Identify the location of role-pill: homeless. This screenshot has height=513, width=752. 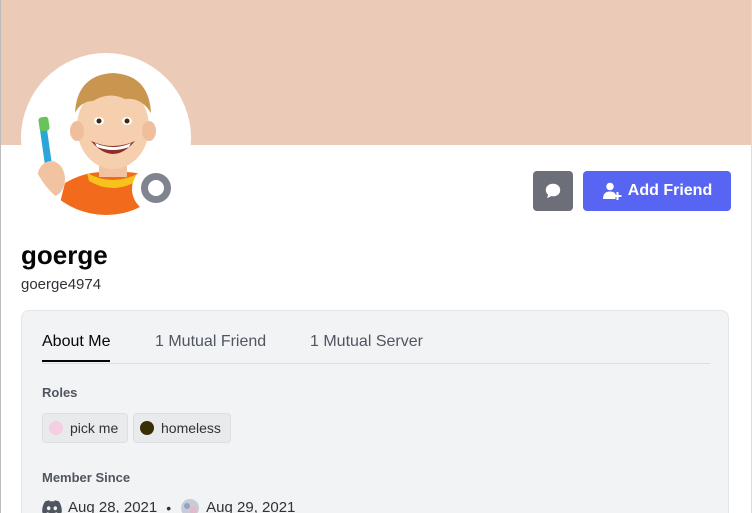
(182, 428).